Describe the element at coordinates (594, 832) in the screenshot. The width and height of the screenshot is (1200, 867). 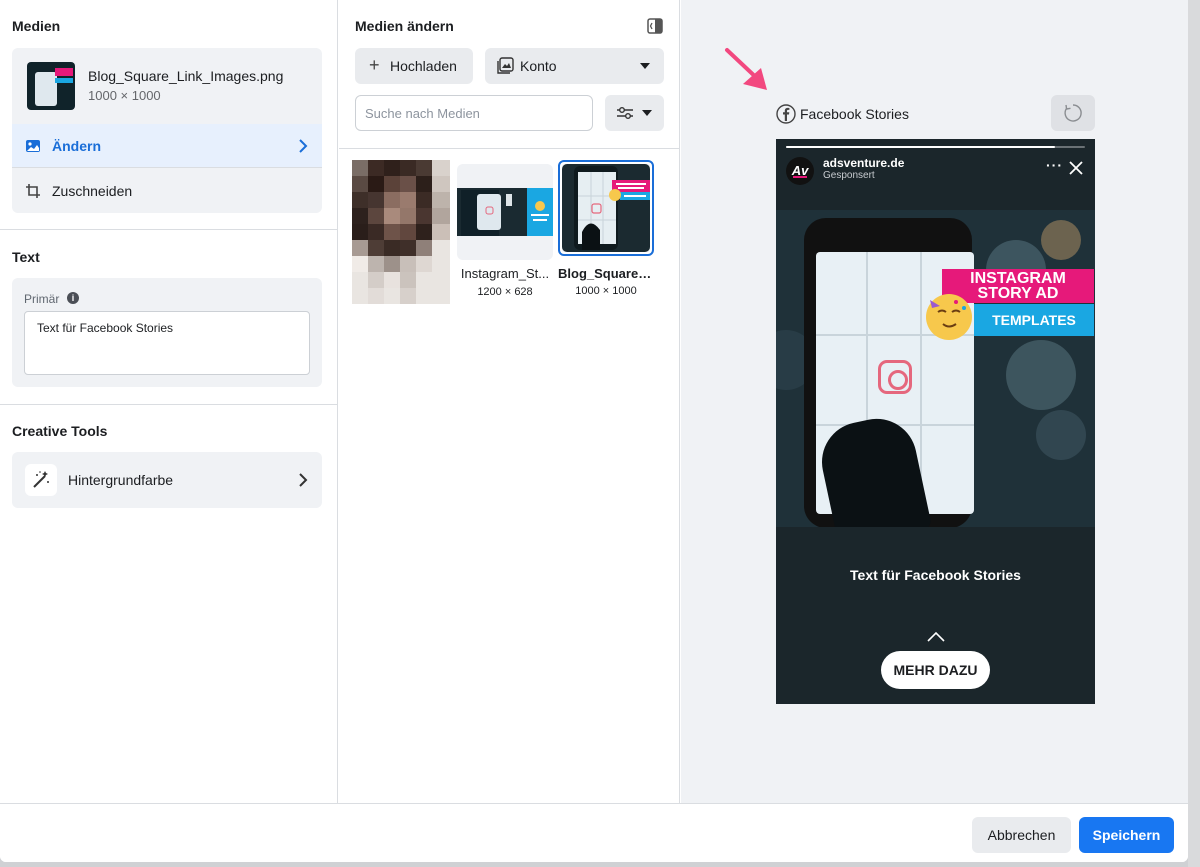
I see `dialog-footer: Abbrechen Speichern` at that location.